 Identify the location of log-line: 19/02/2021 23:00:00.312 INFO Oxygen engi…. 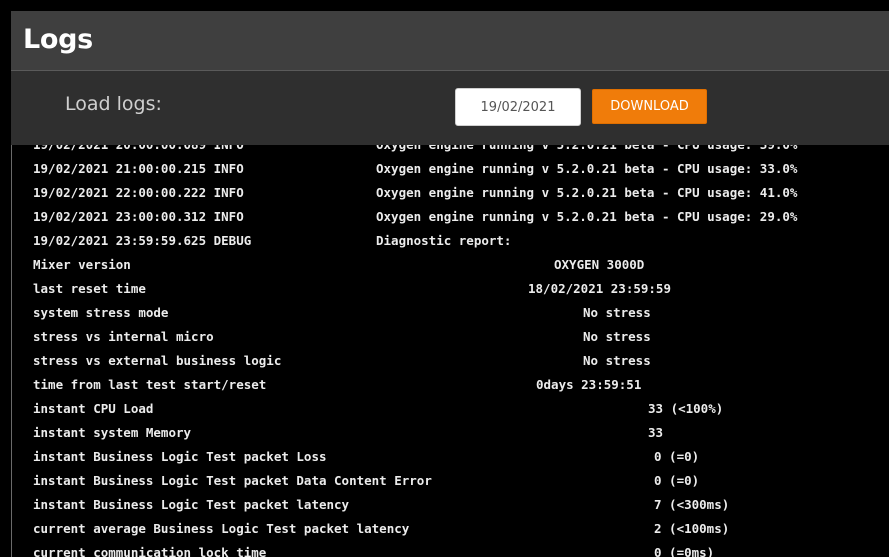
(461, 217).